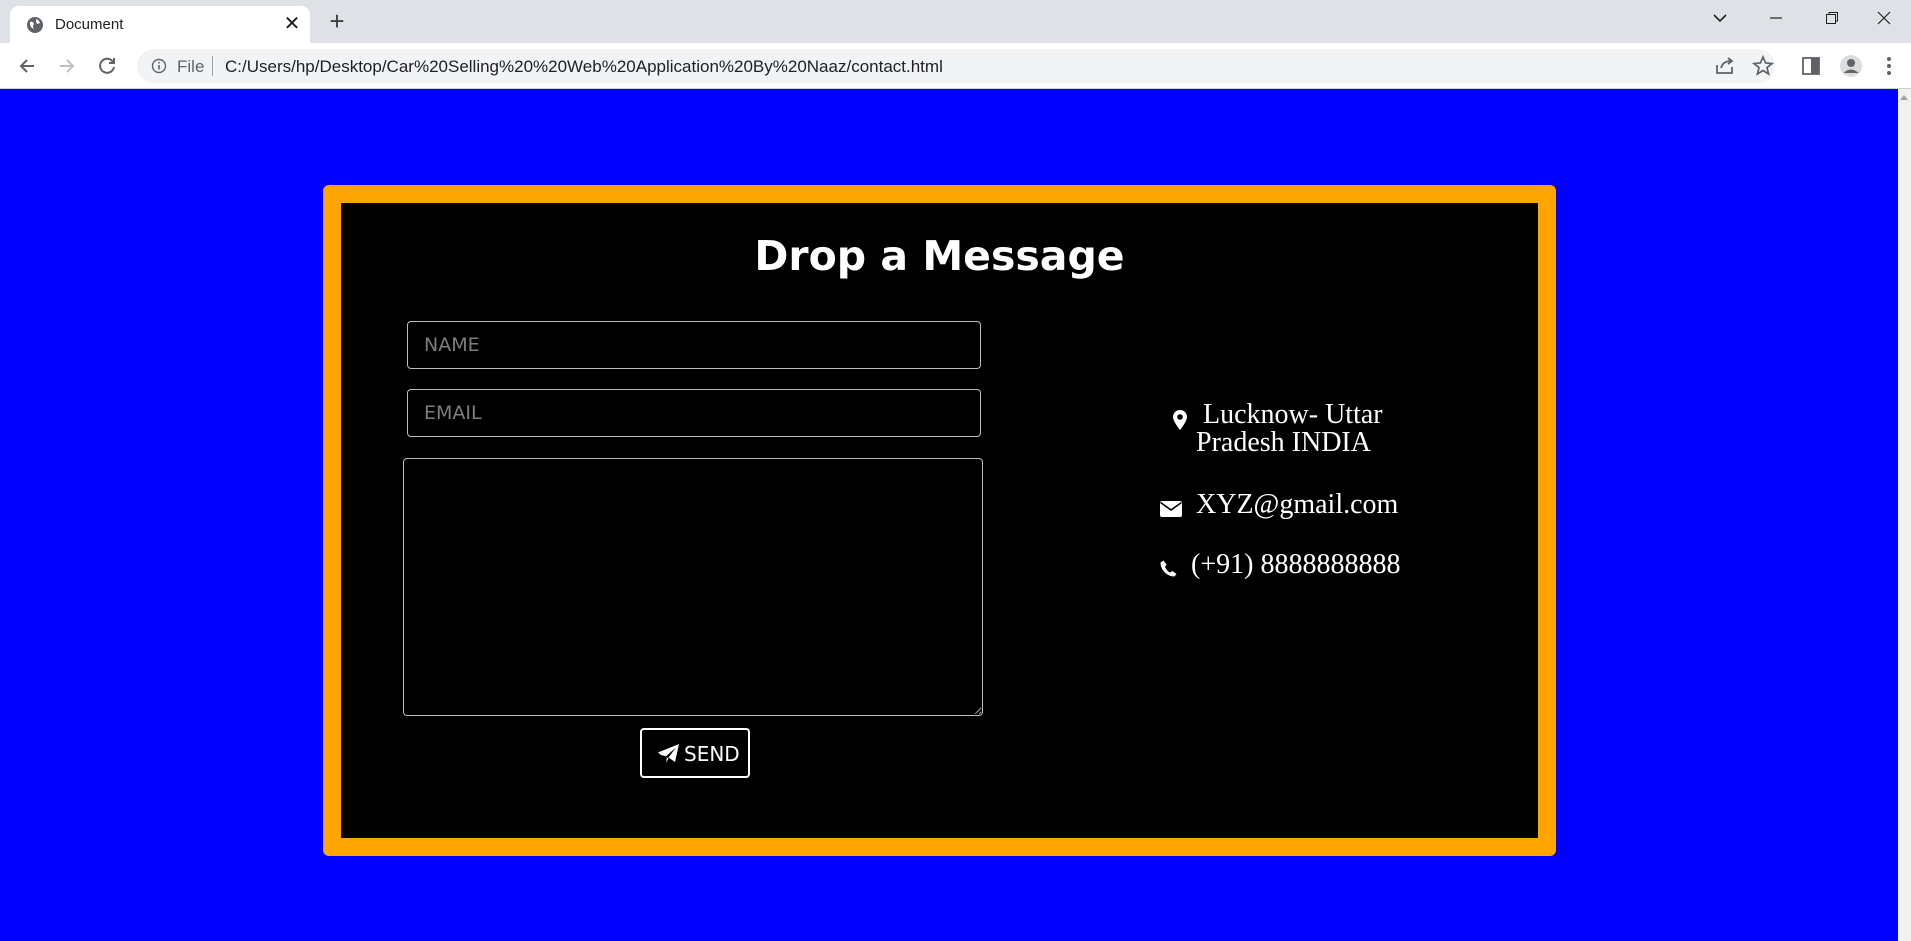  What do you see at coordinates (1889, 66) in the screenshot?
I see `menu-kebab-icon` at bounding box center [1889, 66].